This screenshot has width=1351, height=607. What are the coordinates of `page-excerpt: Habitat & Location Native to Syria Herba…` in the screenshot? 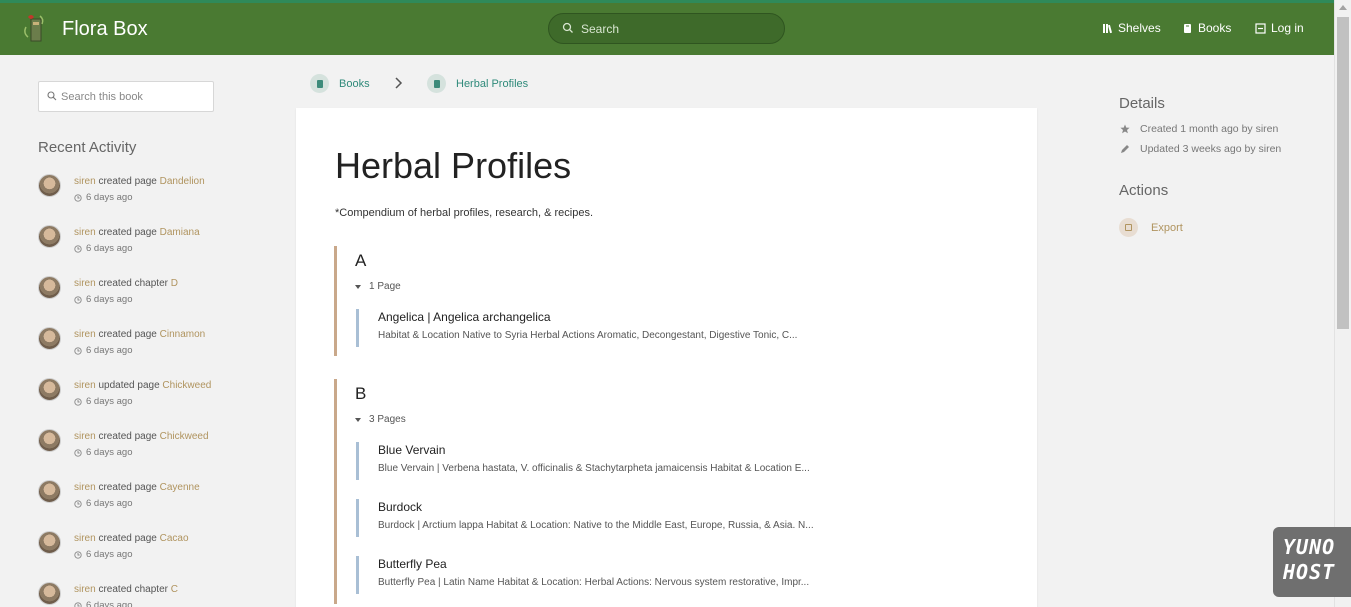 It's located at (588, 335).